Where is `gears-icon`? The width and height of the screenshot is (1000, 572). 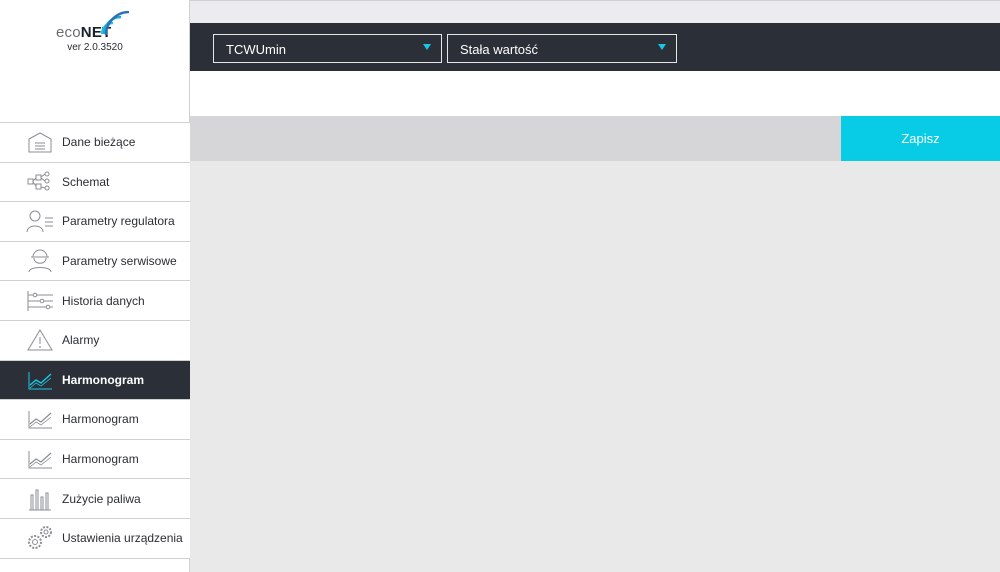
gears-icon is located at coordinates (40, 538).